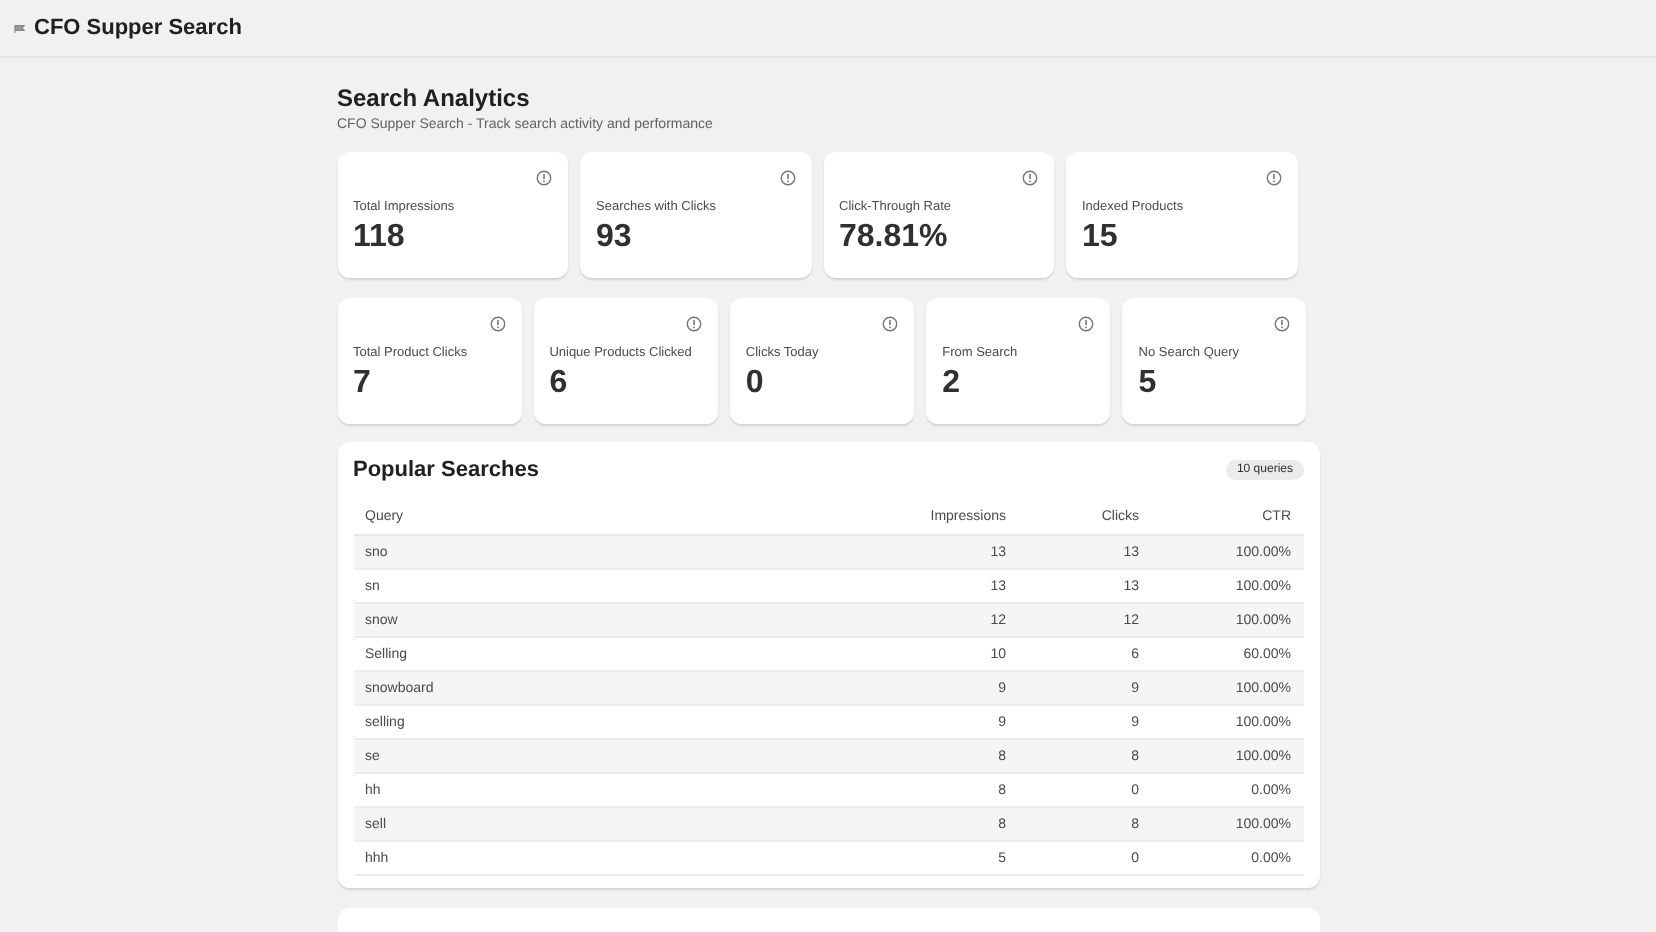  Describe the element at coordinates (446, 470) in the screenshot. I see `section-title: Popular Searches` at that location.